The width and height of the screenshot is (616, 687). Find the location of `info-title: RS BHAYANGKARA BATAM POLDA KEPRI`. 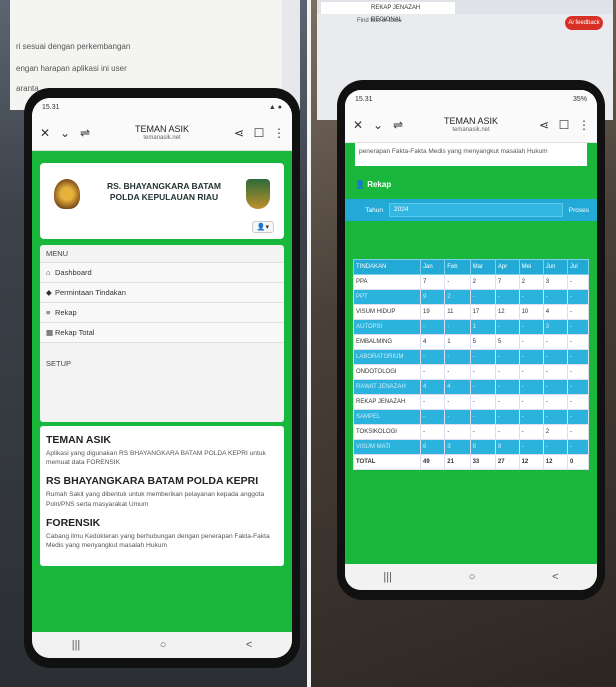

info-title: RS BHAYANGKARA BATAM POLDA KEPRI is located at coordinates (152, 481).